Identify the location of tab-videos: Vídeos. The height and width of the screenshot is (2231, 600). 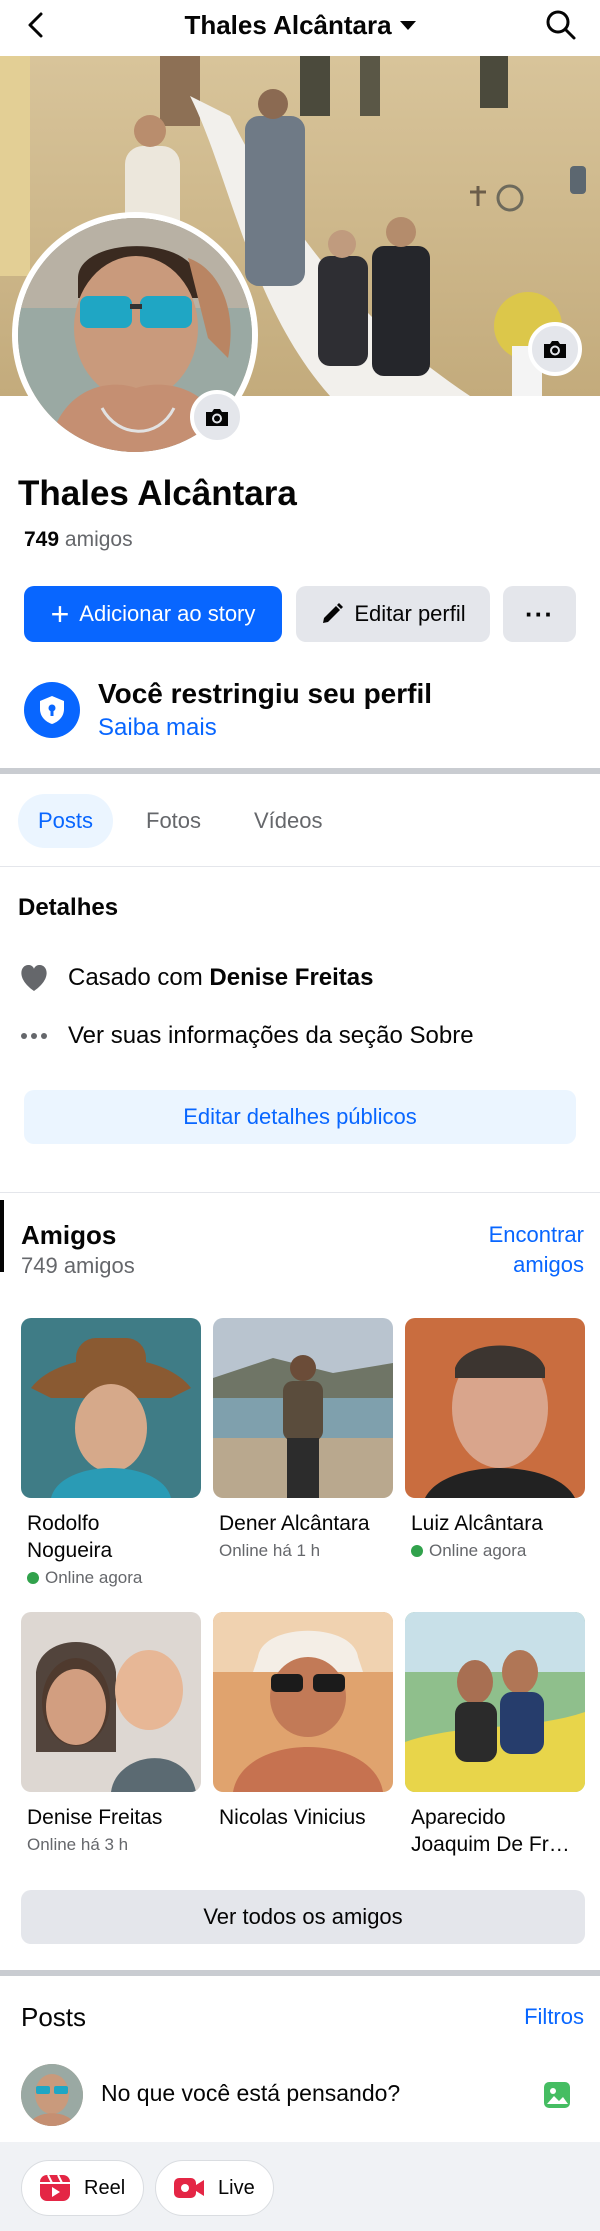
(288, 821).